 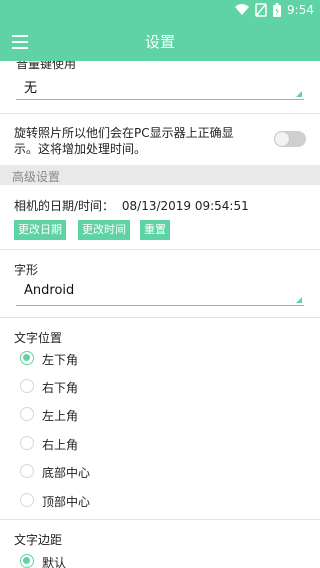 I want to click on camera-datetime-row: 相机的日期/时间： 08/13/2019 09:54:51, so click(x=131, y=205).